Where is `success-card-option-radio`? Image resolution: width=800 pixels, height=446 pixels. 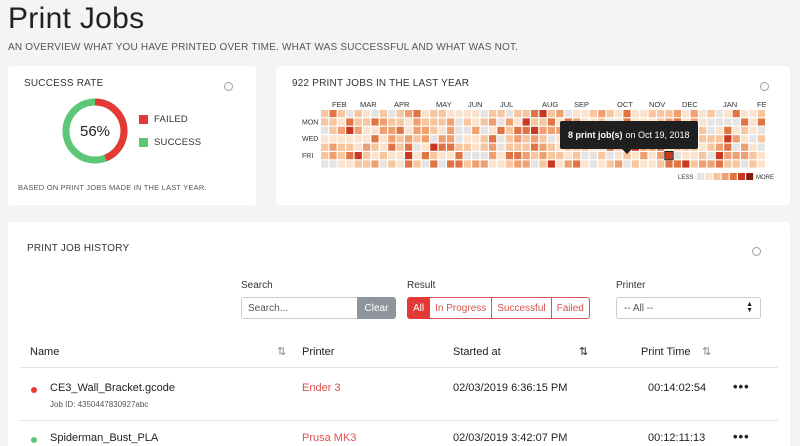 success-card-option-radio is located at coordinates (228, 86).